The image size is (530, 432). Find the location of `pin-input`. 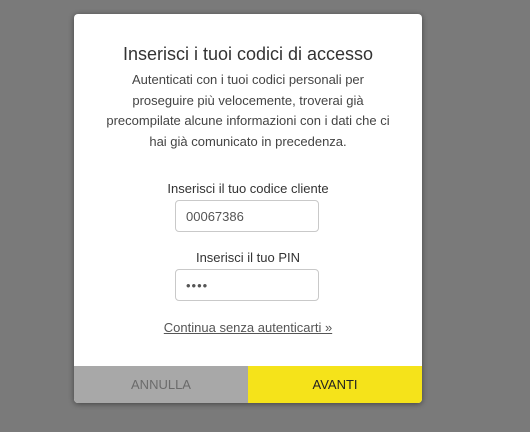

pin-input is located at coordinates (247, 285).